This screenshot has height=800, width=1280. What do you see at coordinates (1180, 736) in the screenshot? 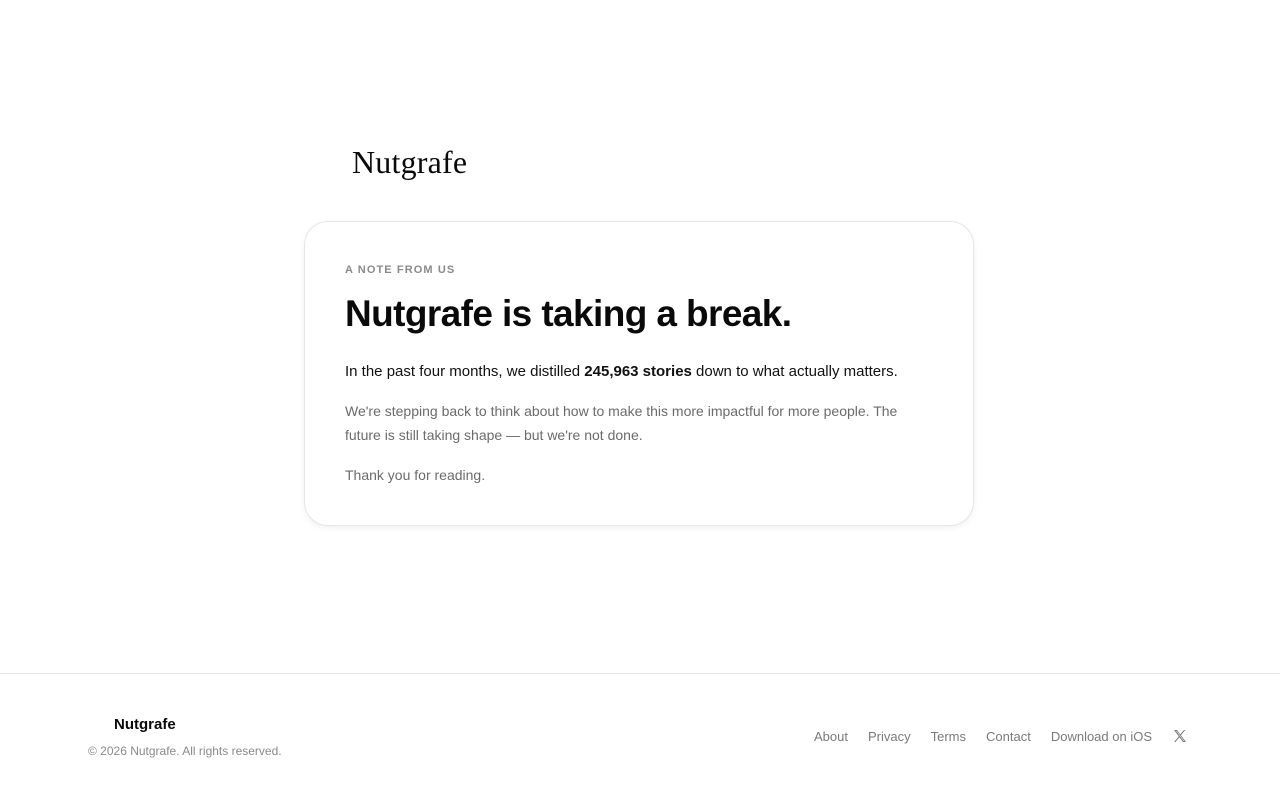
I see `x-icon` at bounding box center [1180, 736].